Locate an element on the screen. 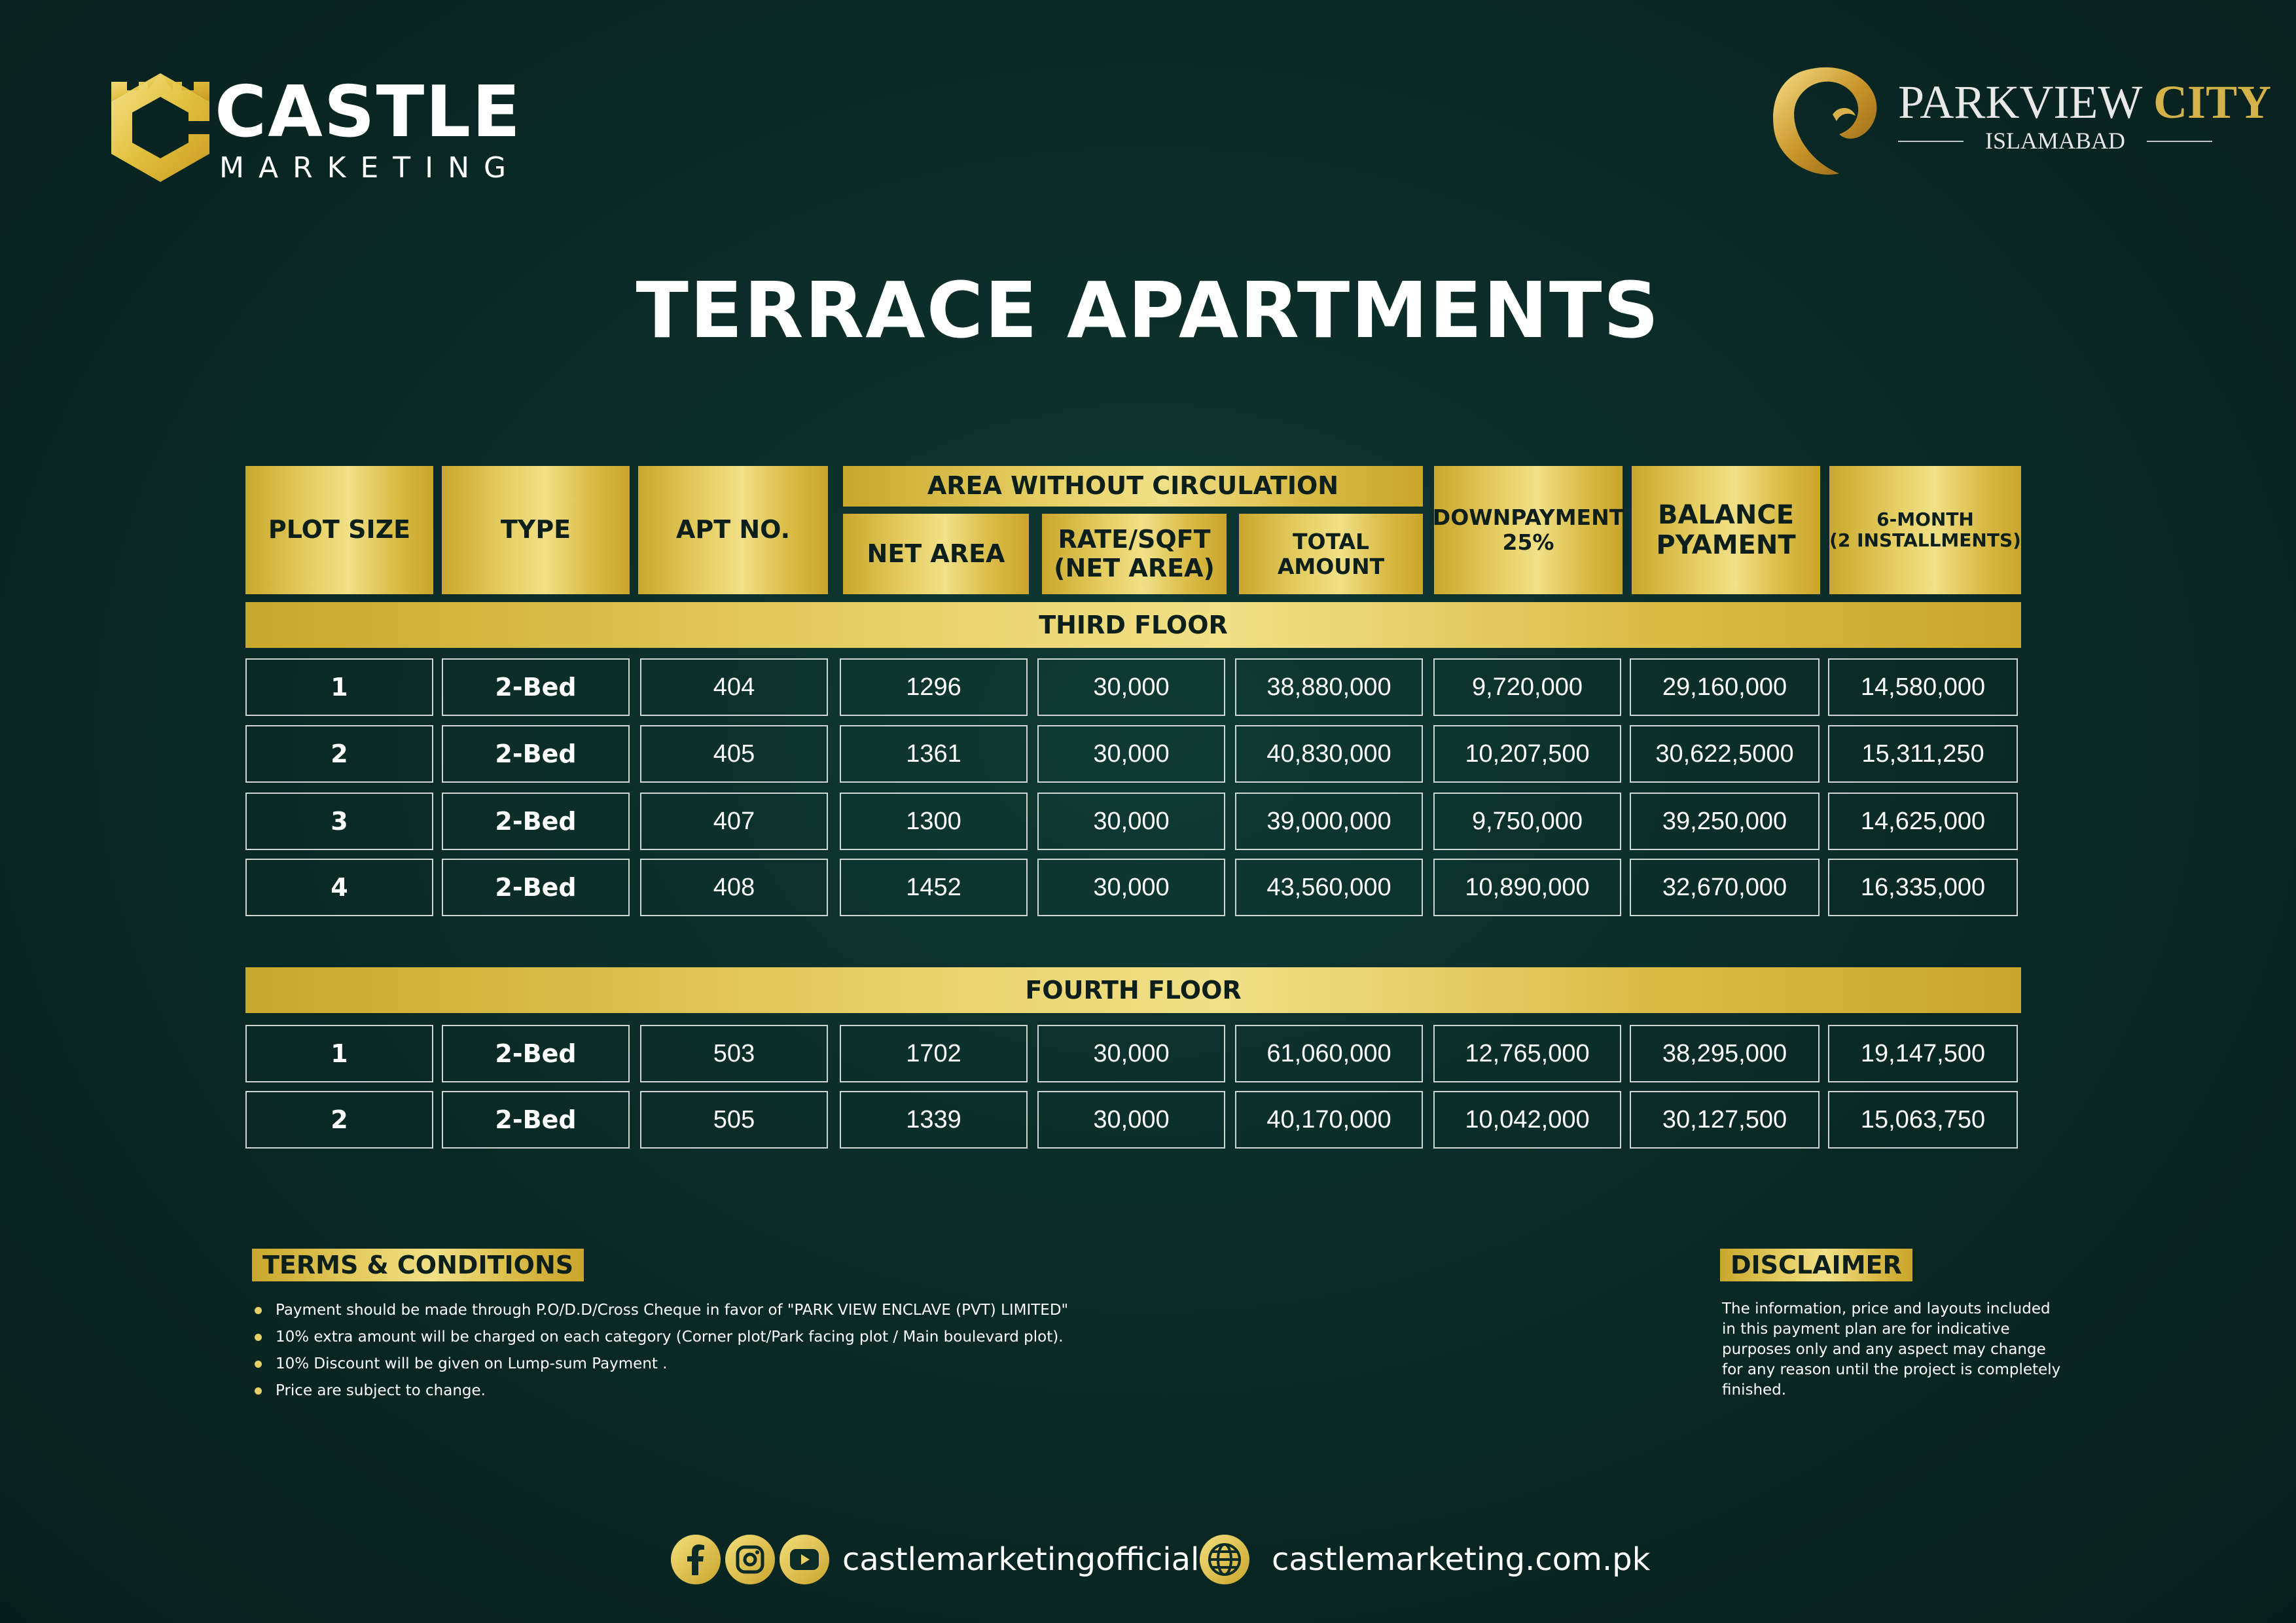 The height and width of the screenshot is (1623, 2296). cell-six-month: 19,147,500 is located at coordinates (1923, 1053).